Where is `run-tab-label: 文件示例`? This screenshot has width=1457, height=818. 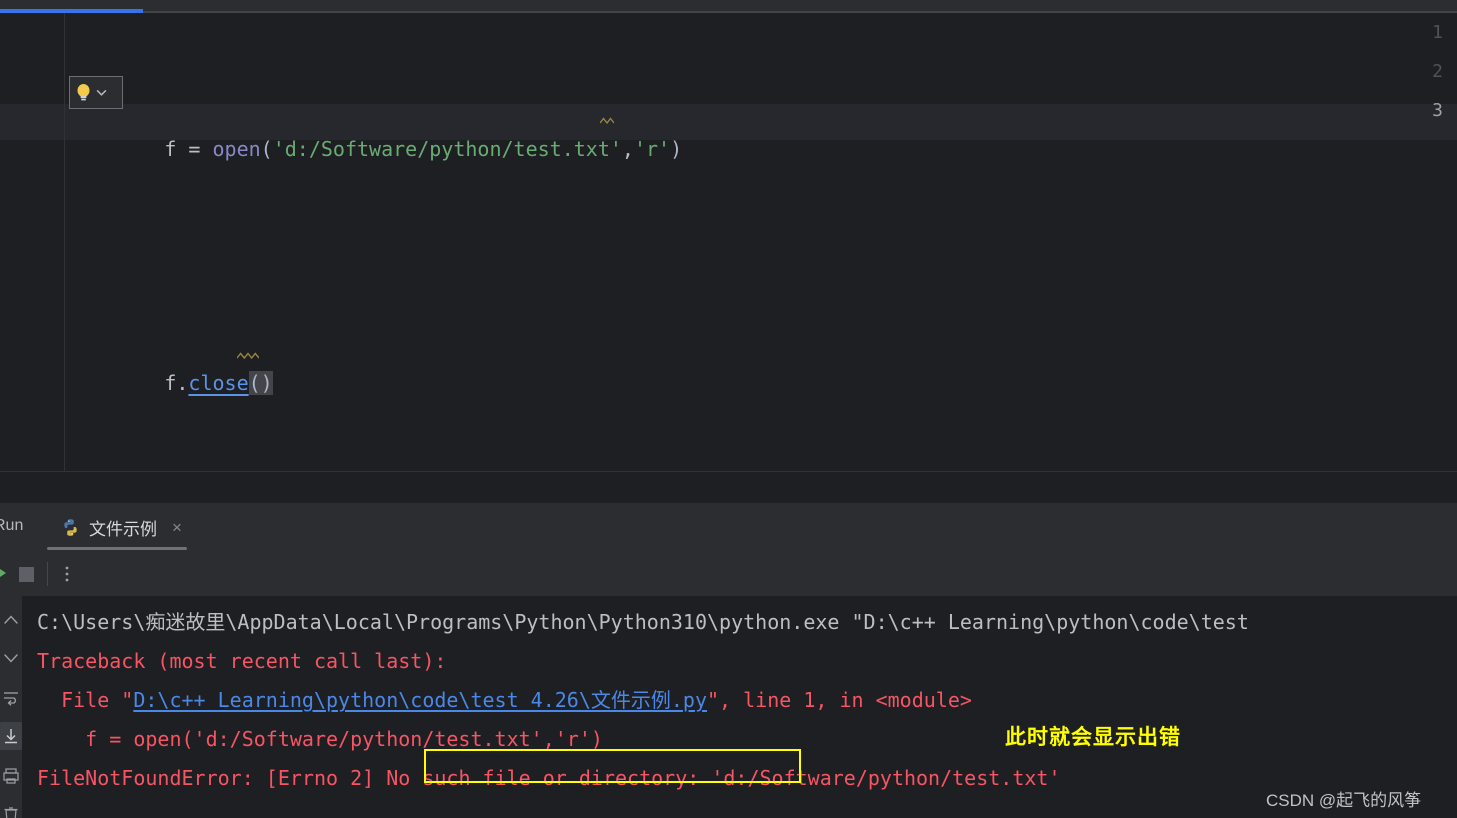 run-tab-label: 文件示例 is located at coordinates (123, 529).